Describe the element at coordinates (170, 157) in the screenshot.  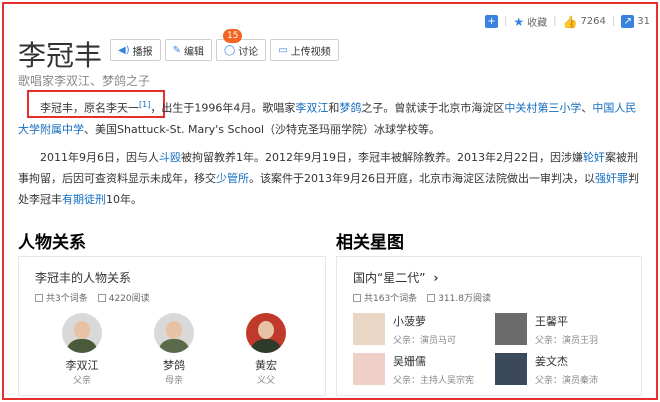
I see `link-fight: 斗殴` at that location.